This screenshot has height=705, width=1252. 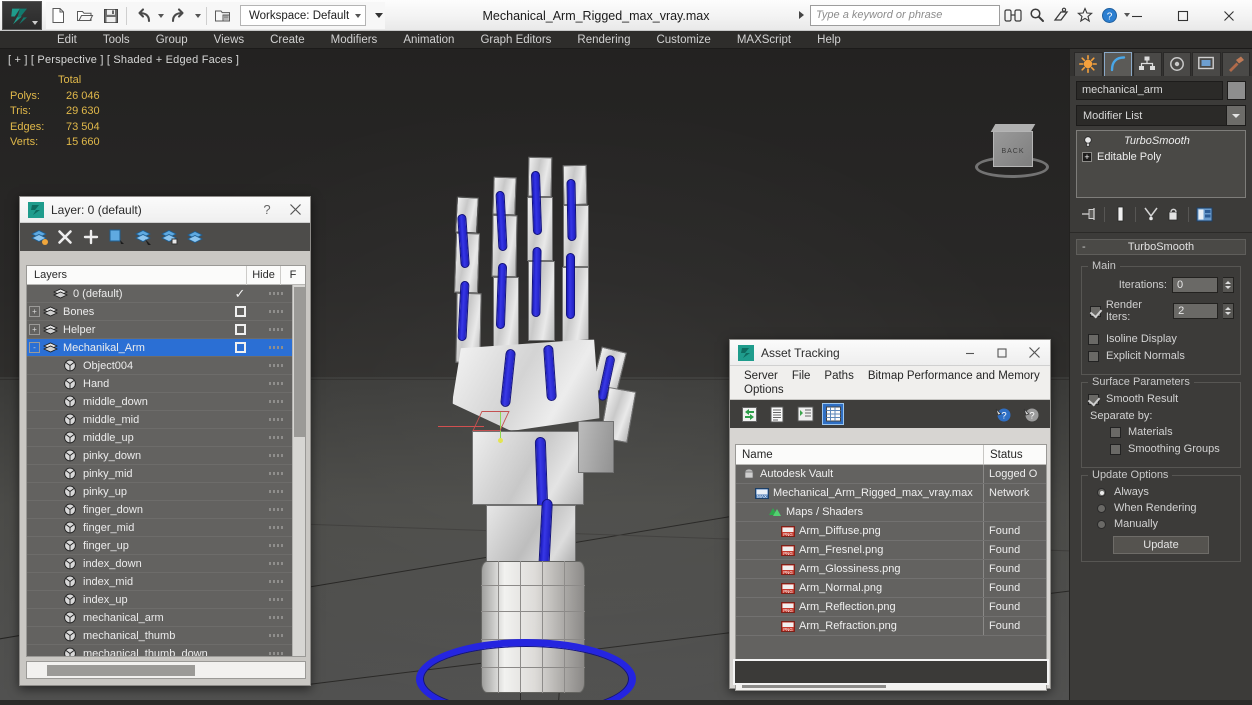 I want to click on utilities-tab, so click(x=1235, y=63).